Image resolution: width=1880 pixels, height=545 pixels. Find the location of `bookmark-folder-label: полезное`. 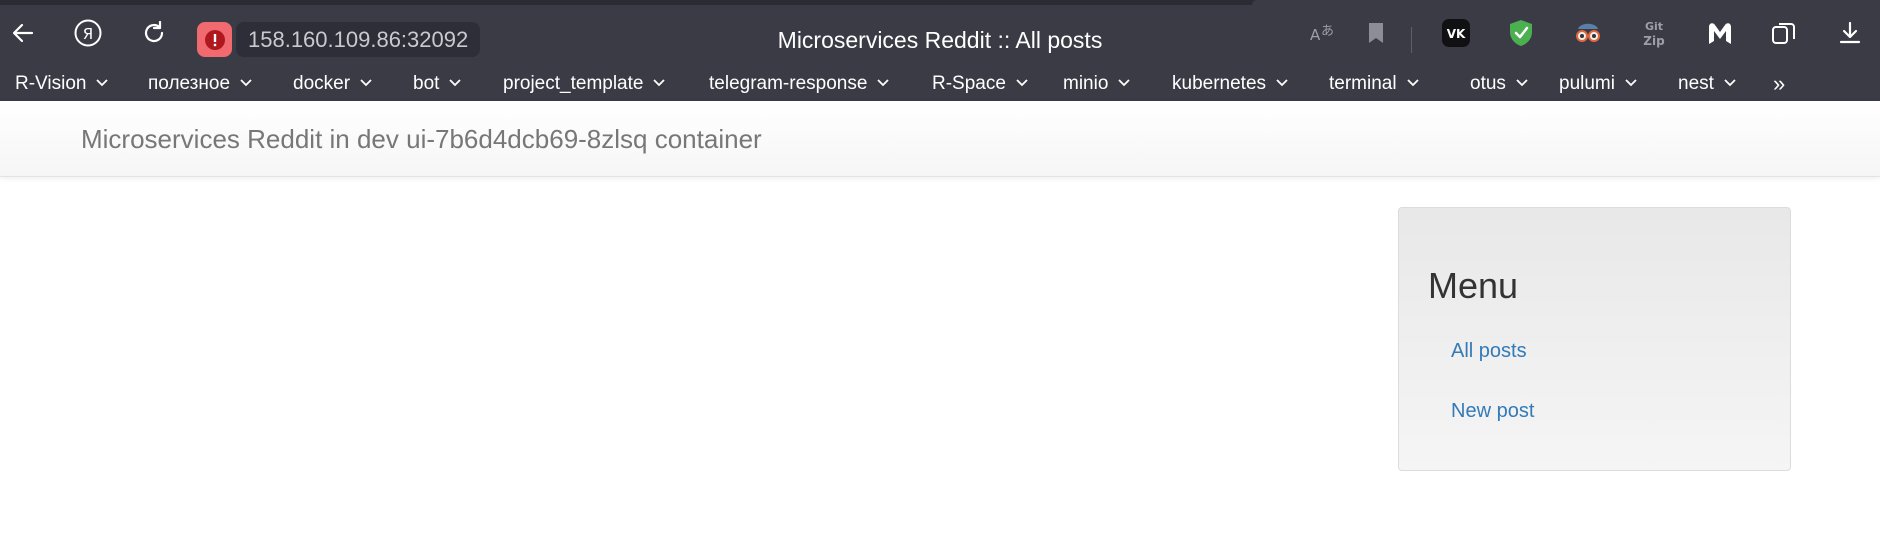

bookmark-folder-label: полезное is located at coordinates (189, 84).